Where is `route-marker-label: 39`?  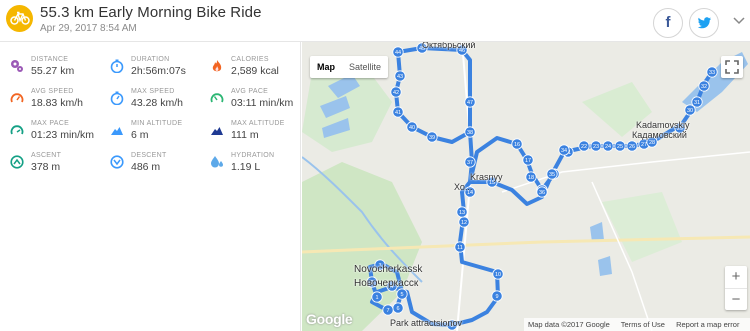
route-marker-label: 39 is located at coordinates (432, 138).